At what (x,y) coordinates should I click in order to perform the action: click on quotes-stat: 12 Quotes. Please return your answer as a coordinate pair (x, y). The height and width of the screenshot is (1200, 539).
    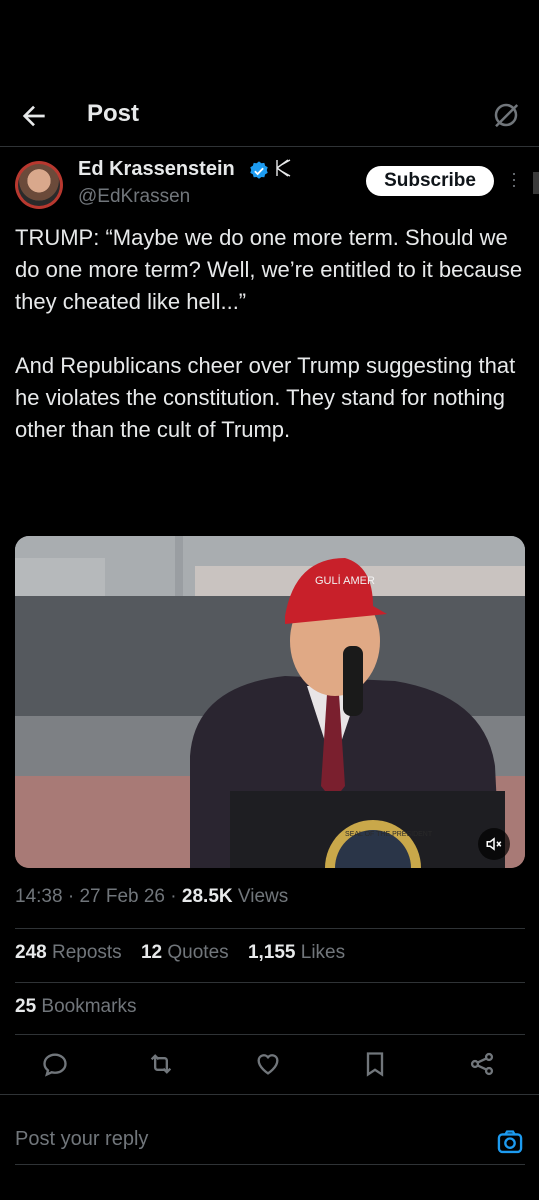
    Looking at the image, I should click on (185, 952).